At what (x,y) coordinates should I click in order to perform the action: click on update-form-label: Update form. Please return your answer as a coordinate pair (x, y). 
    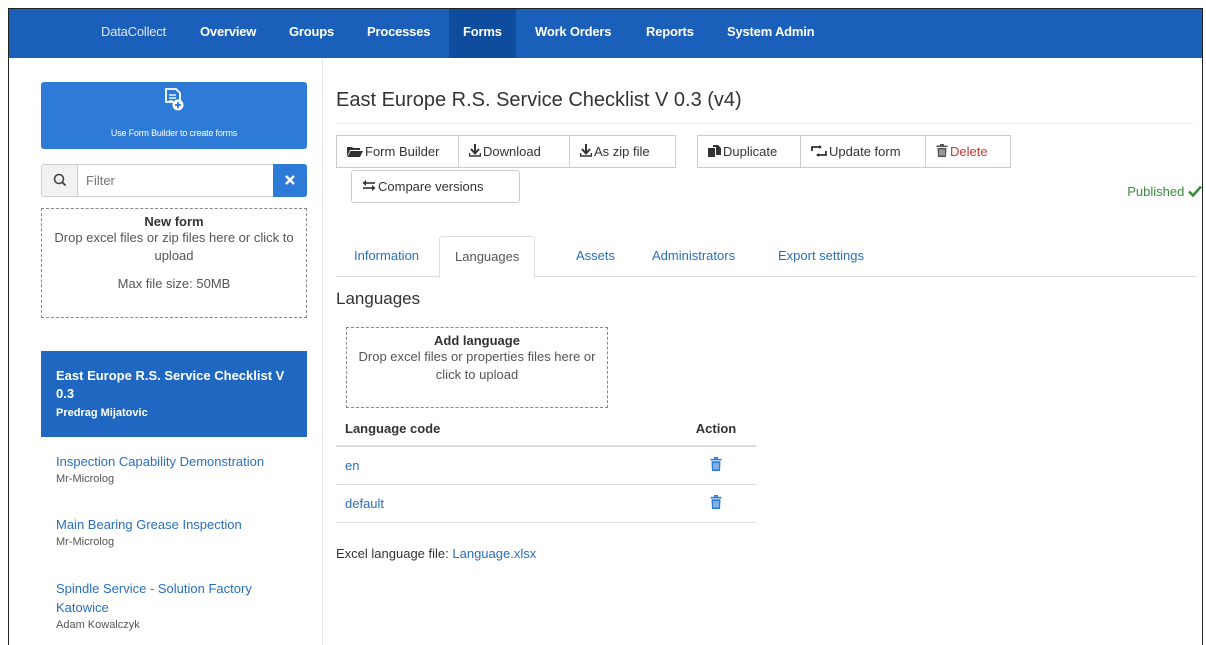
    Looking at the image, I should click on (865, 151).